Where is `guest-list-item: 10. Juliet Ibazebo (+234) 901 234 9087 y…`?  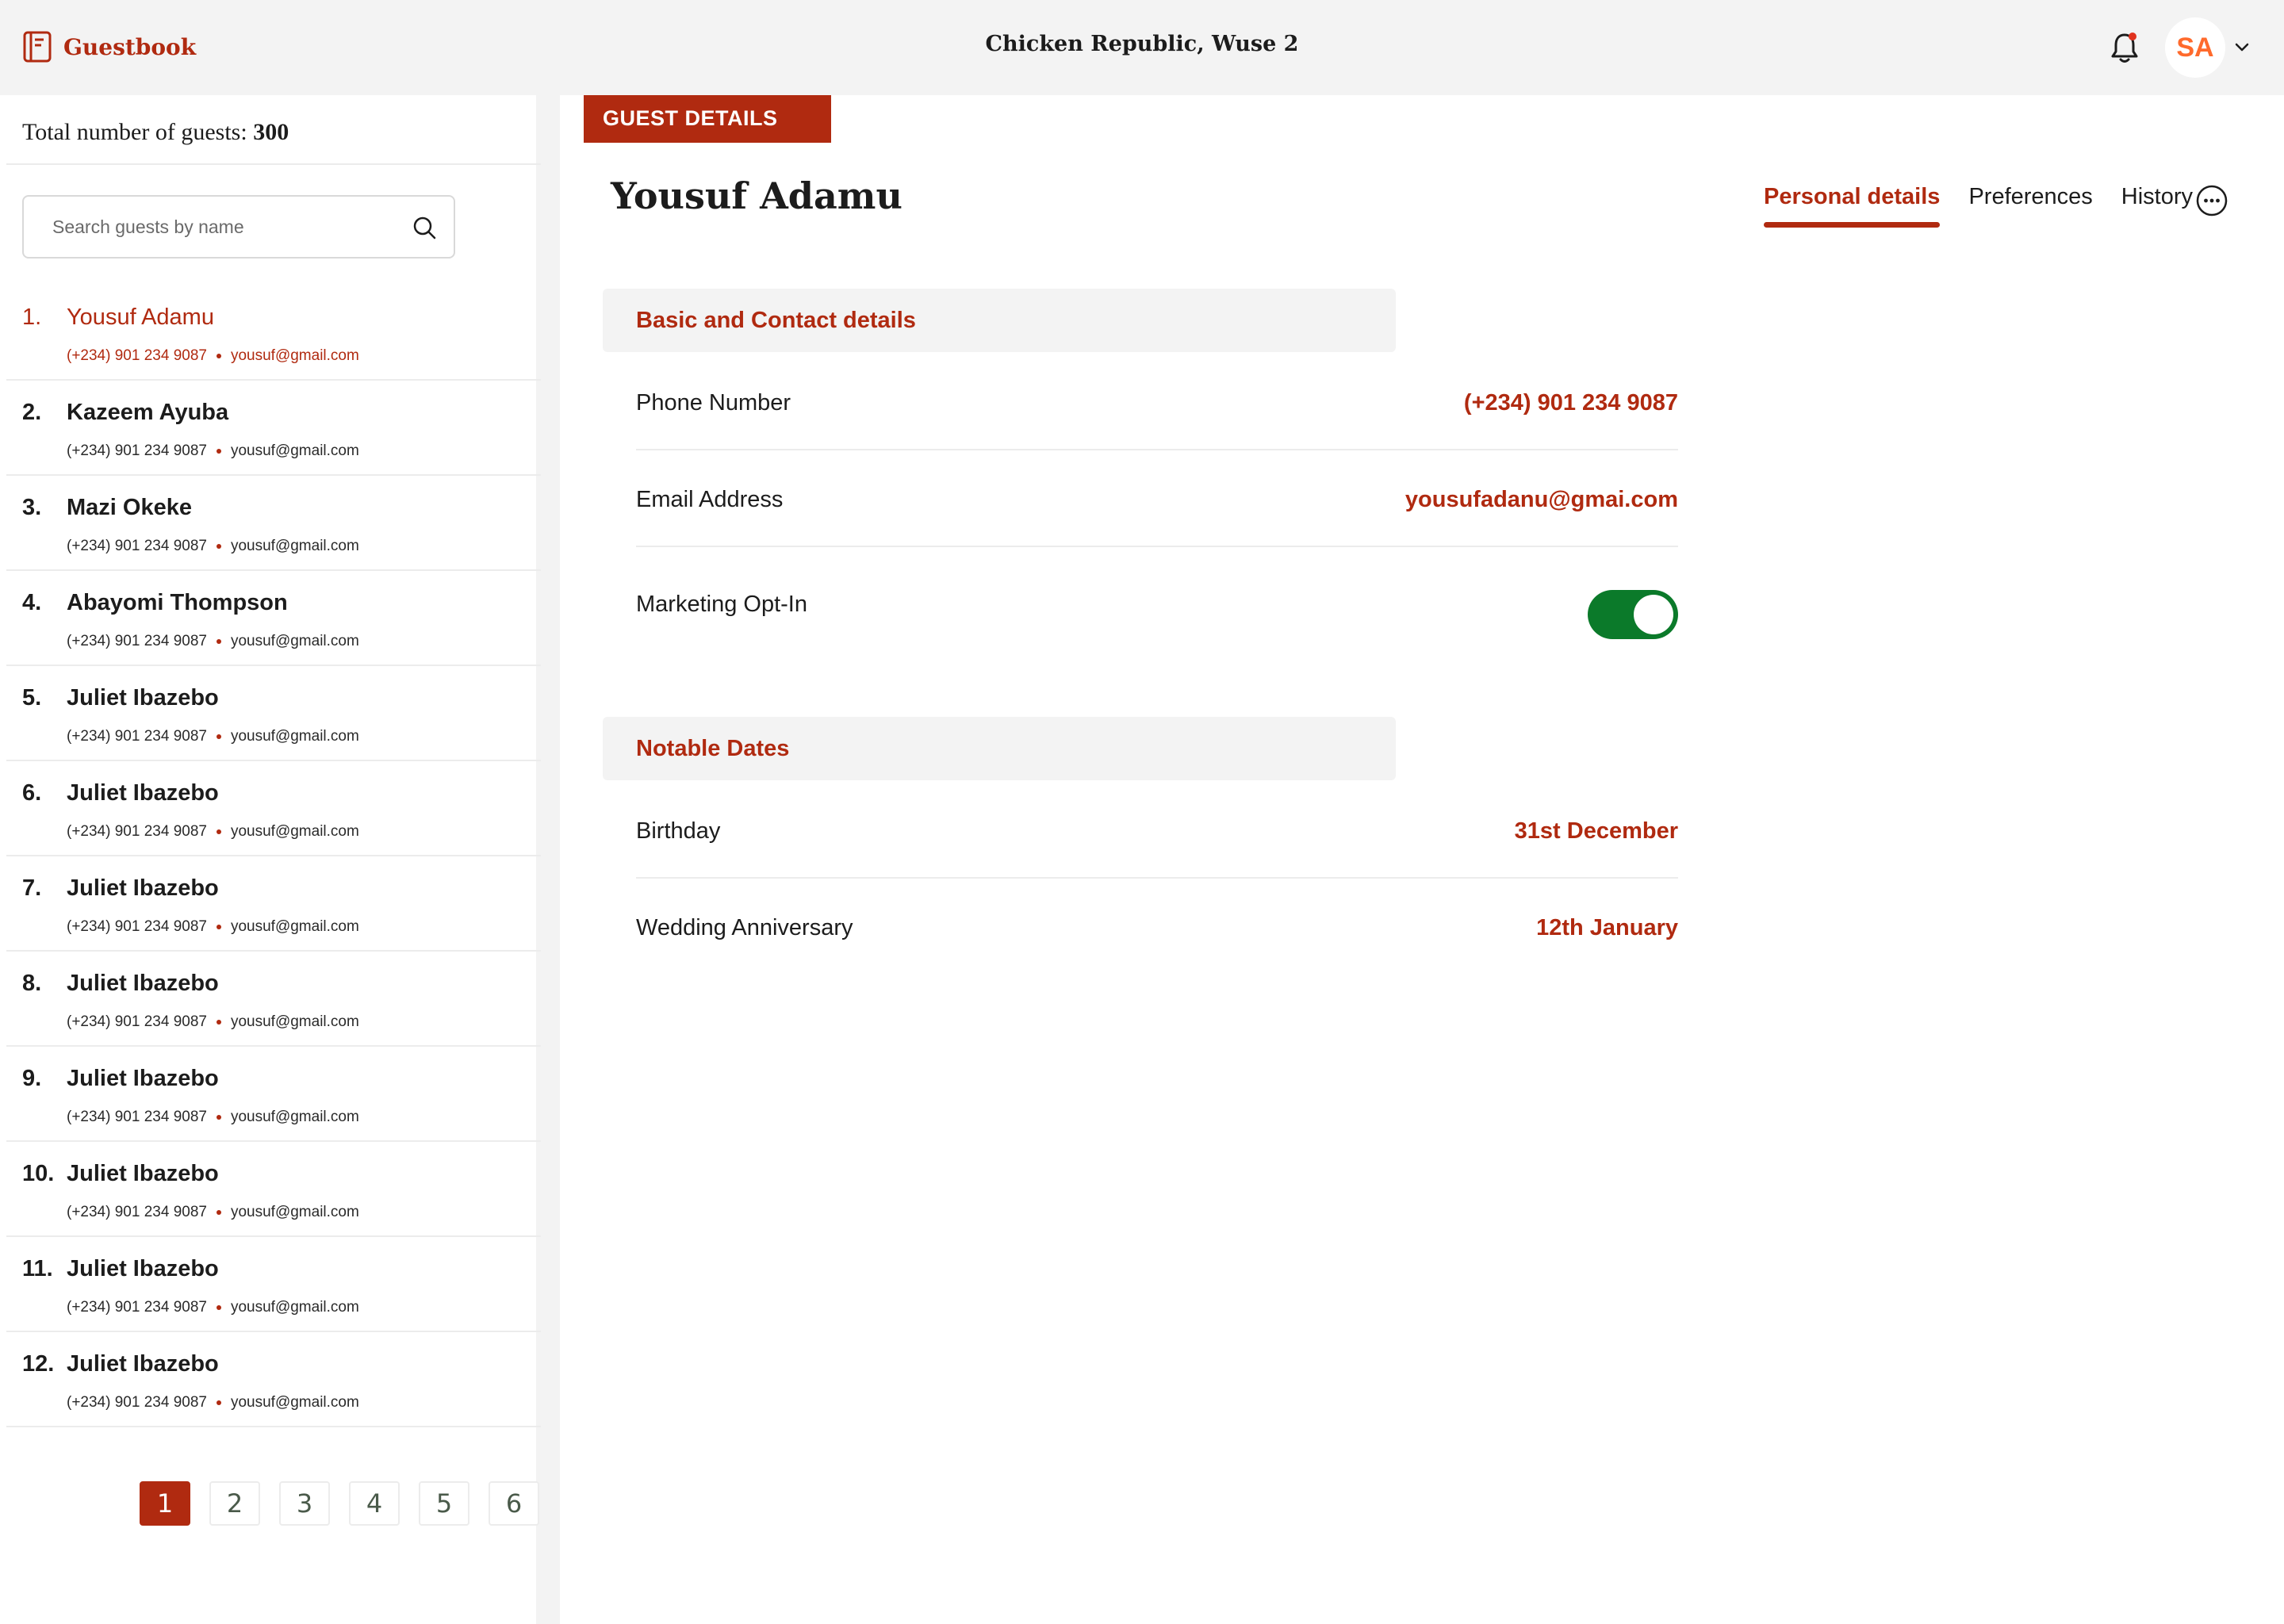
guest-list-item: 10. Juliet Ibazebo (+234) 901 234 9087 y… is located at coordinates (273, 1189).